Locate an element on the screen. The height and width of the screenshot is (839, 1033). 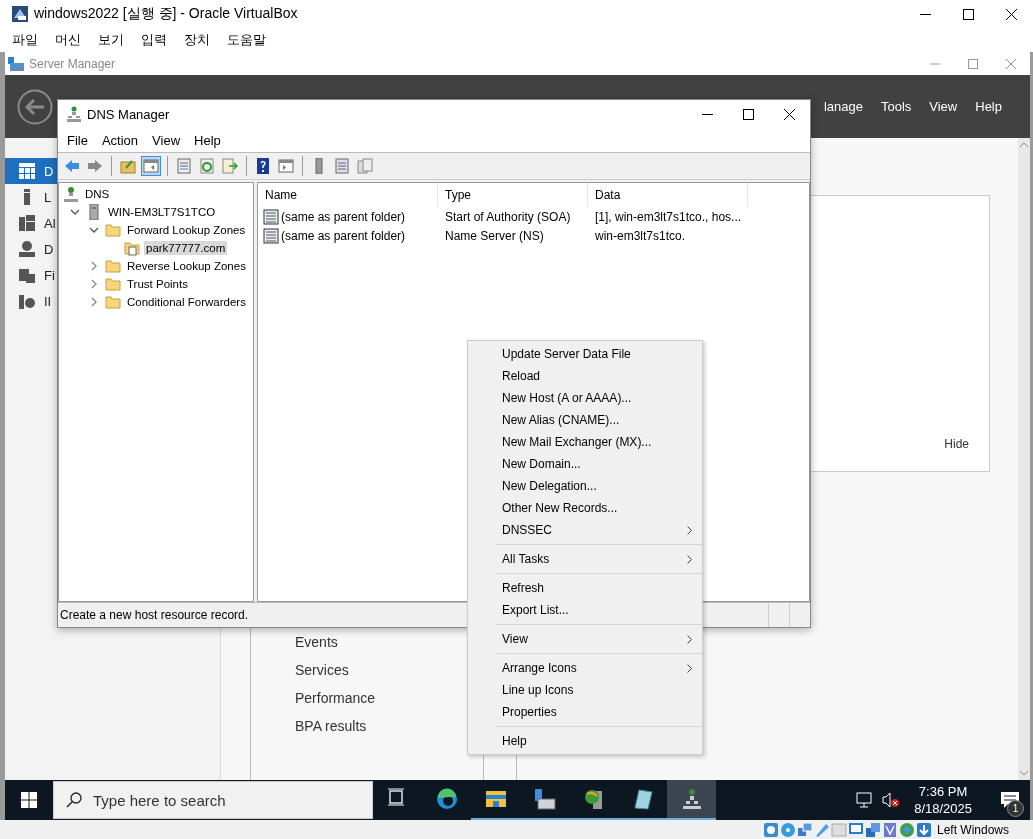
nav-item: Al is located at coordinates (31, 223).